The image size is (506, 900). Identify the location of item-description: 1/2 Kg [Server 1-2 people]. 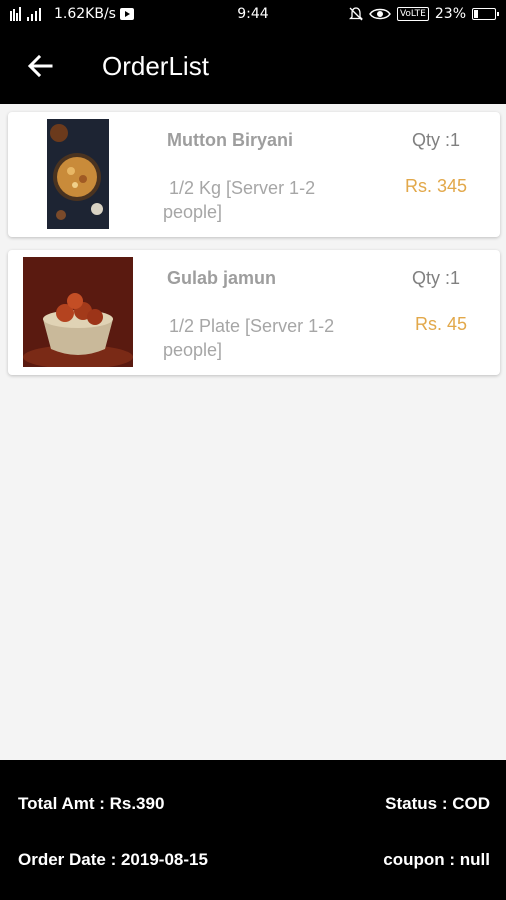
(239, 200).